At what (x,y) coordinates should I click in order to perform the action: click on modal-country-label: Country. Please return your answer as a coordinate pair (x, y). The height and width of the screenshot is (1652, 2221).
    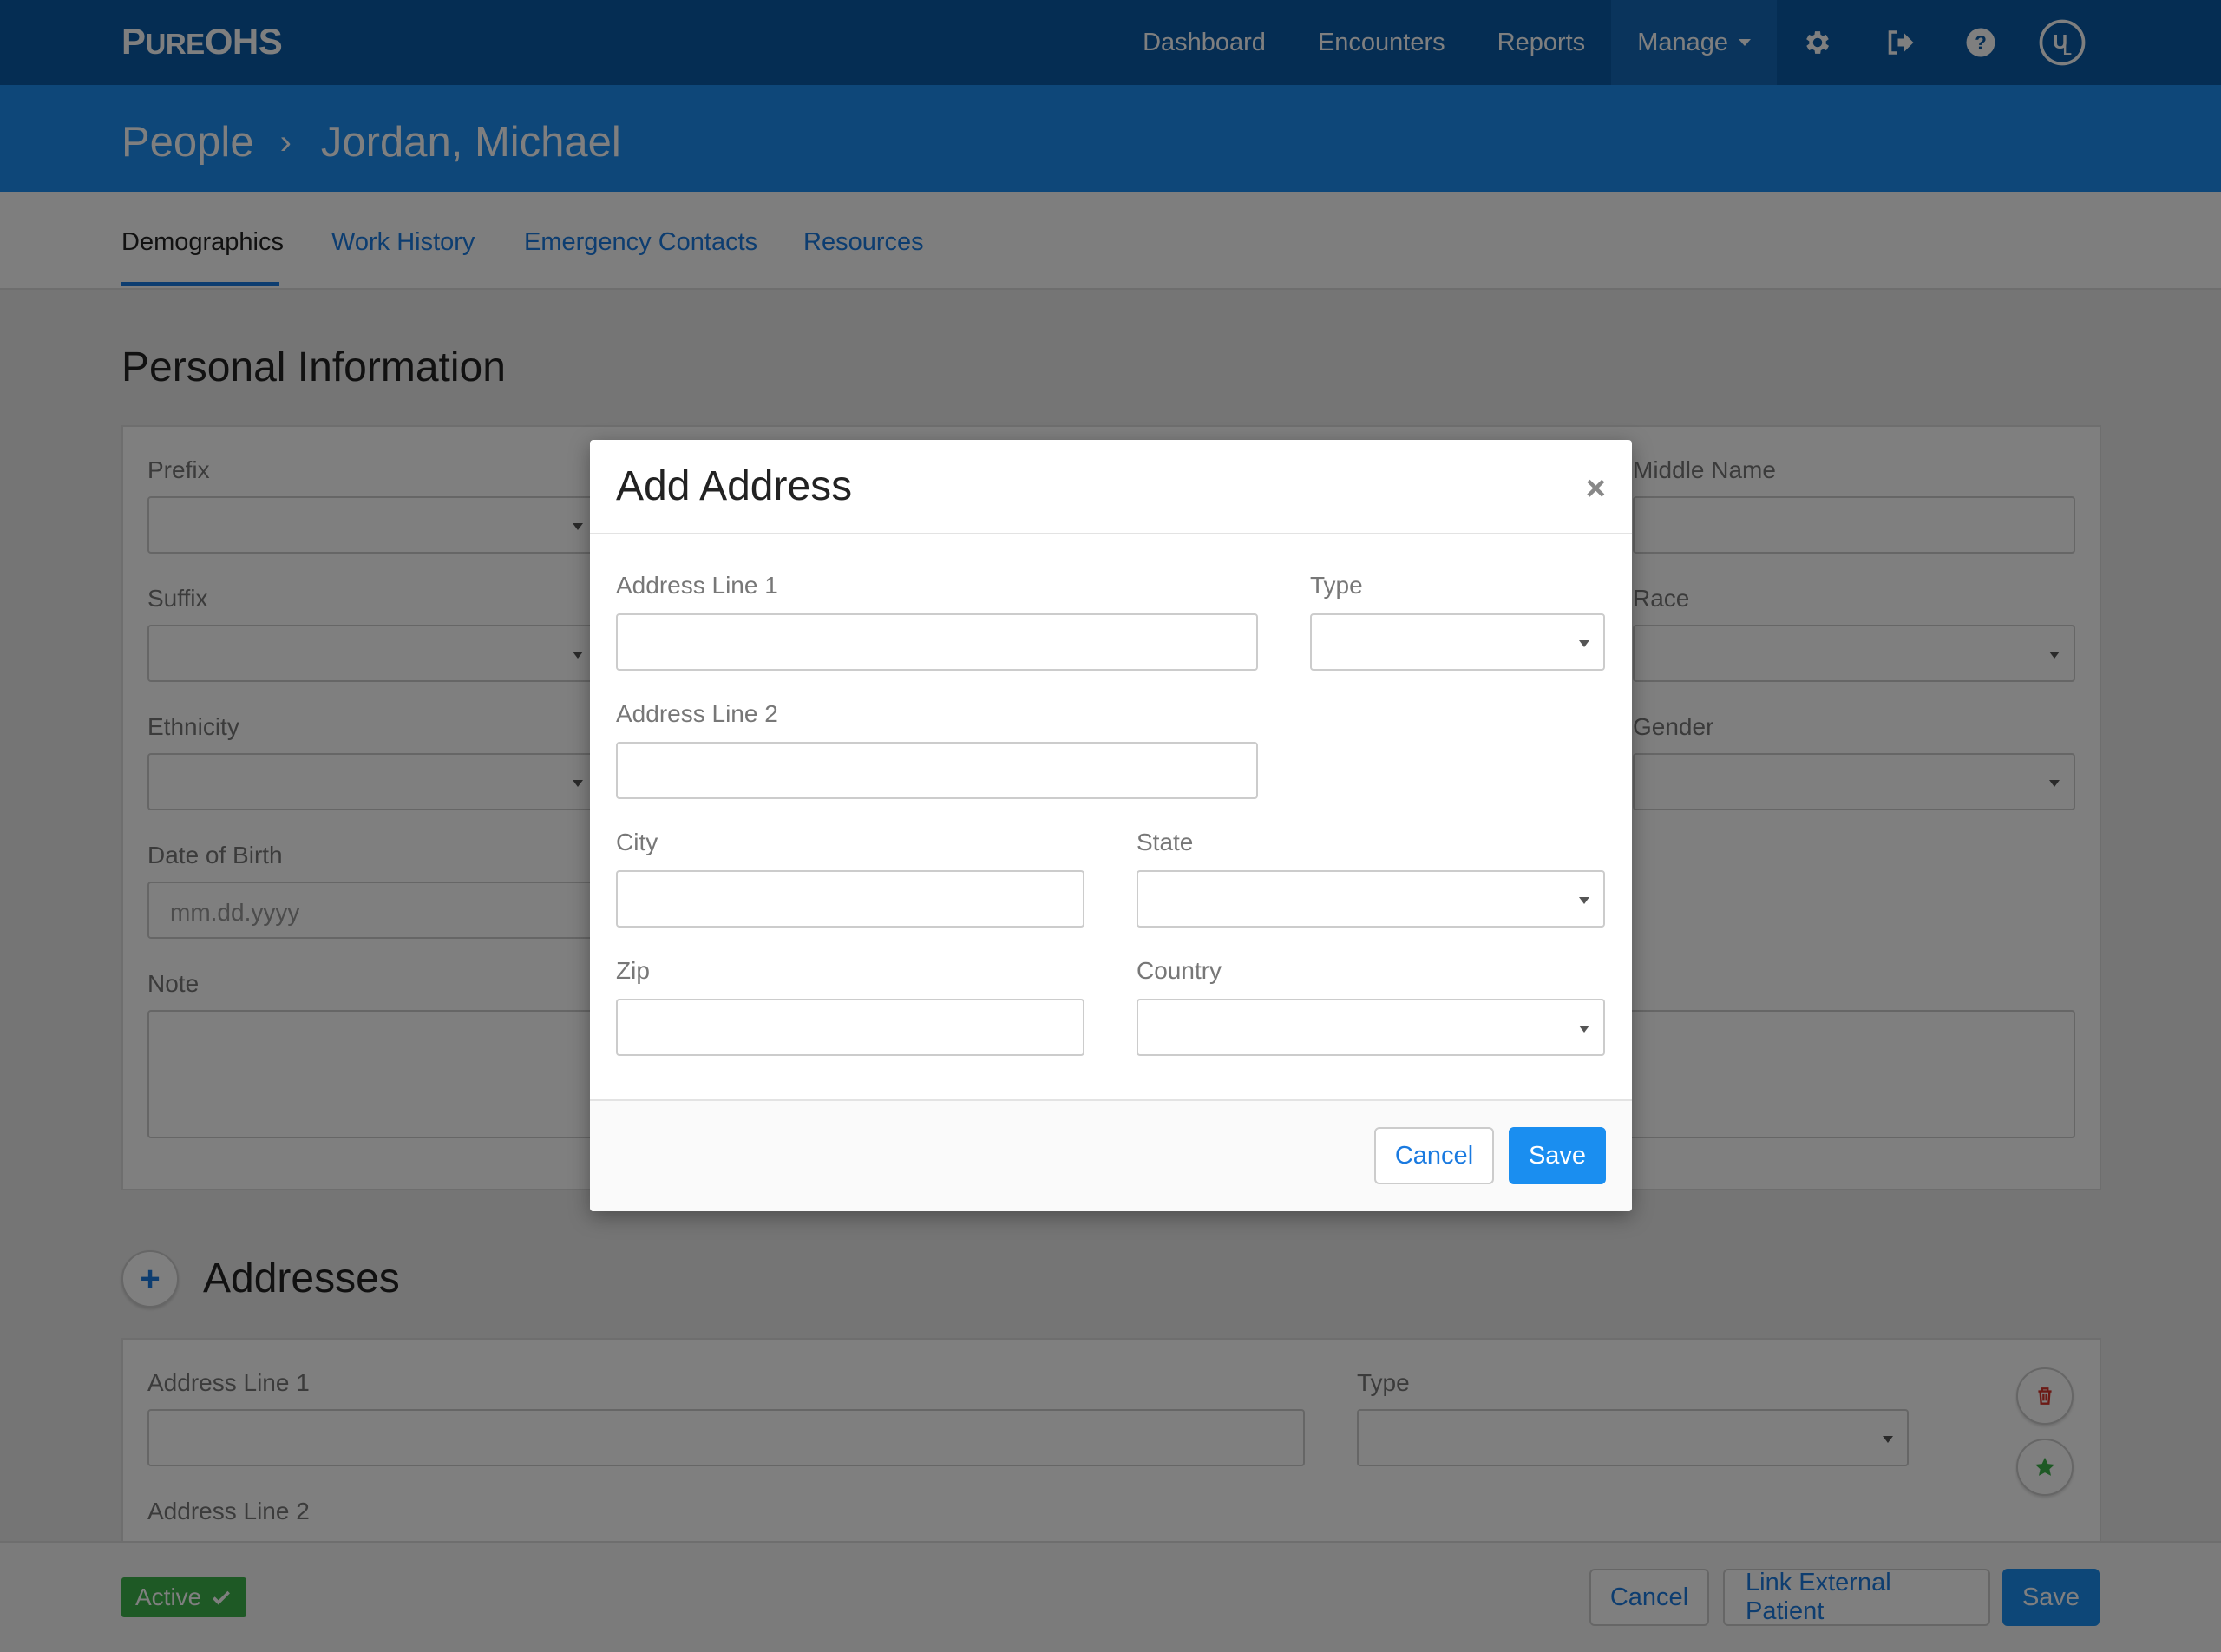
    Looking at the image, I should click on (1179, 970).